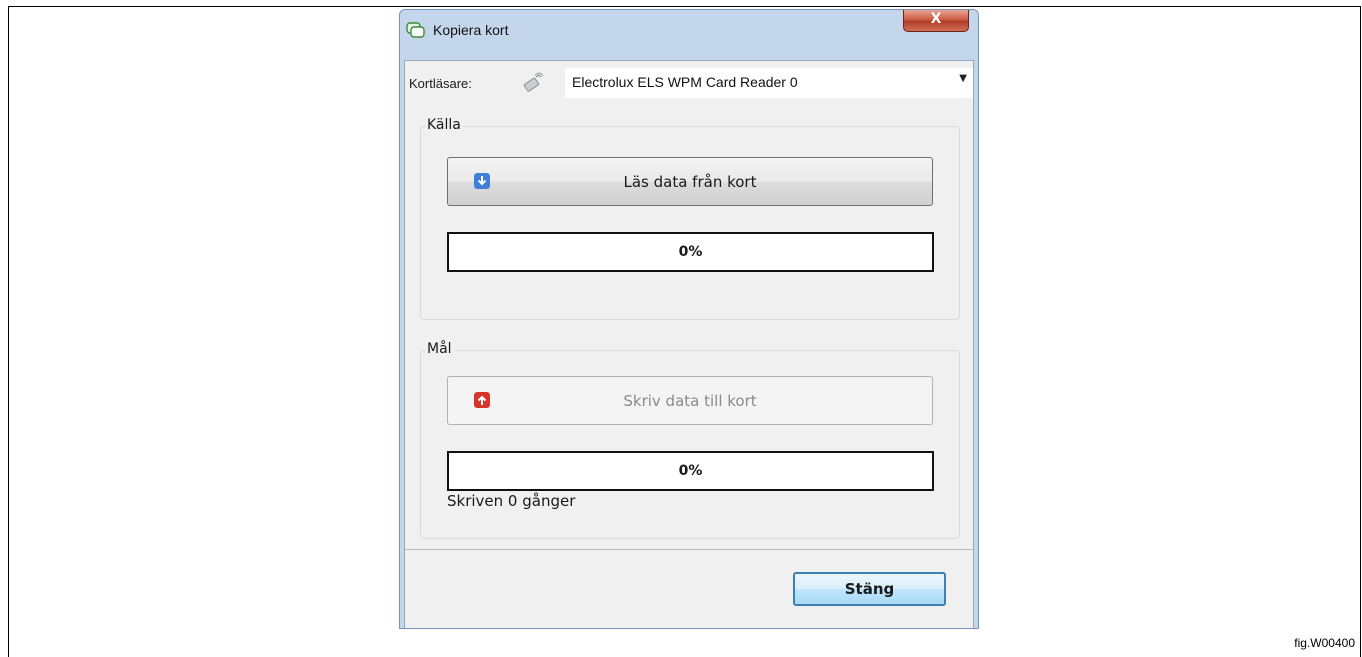 Image resolution: width=1362 pixels, height=657 pixels. I want to click on title-bar: Kopiera kort X, so click(689, 33).